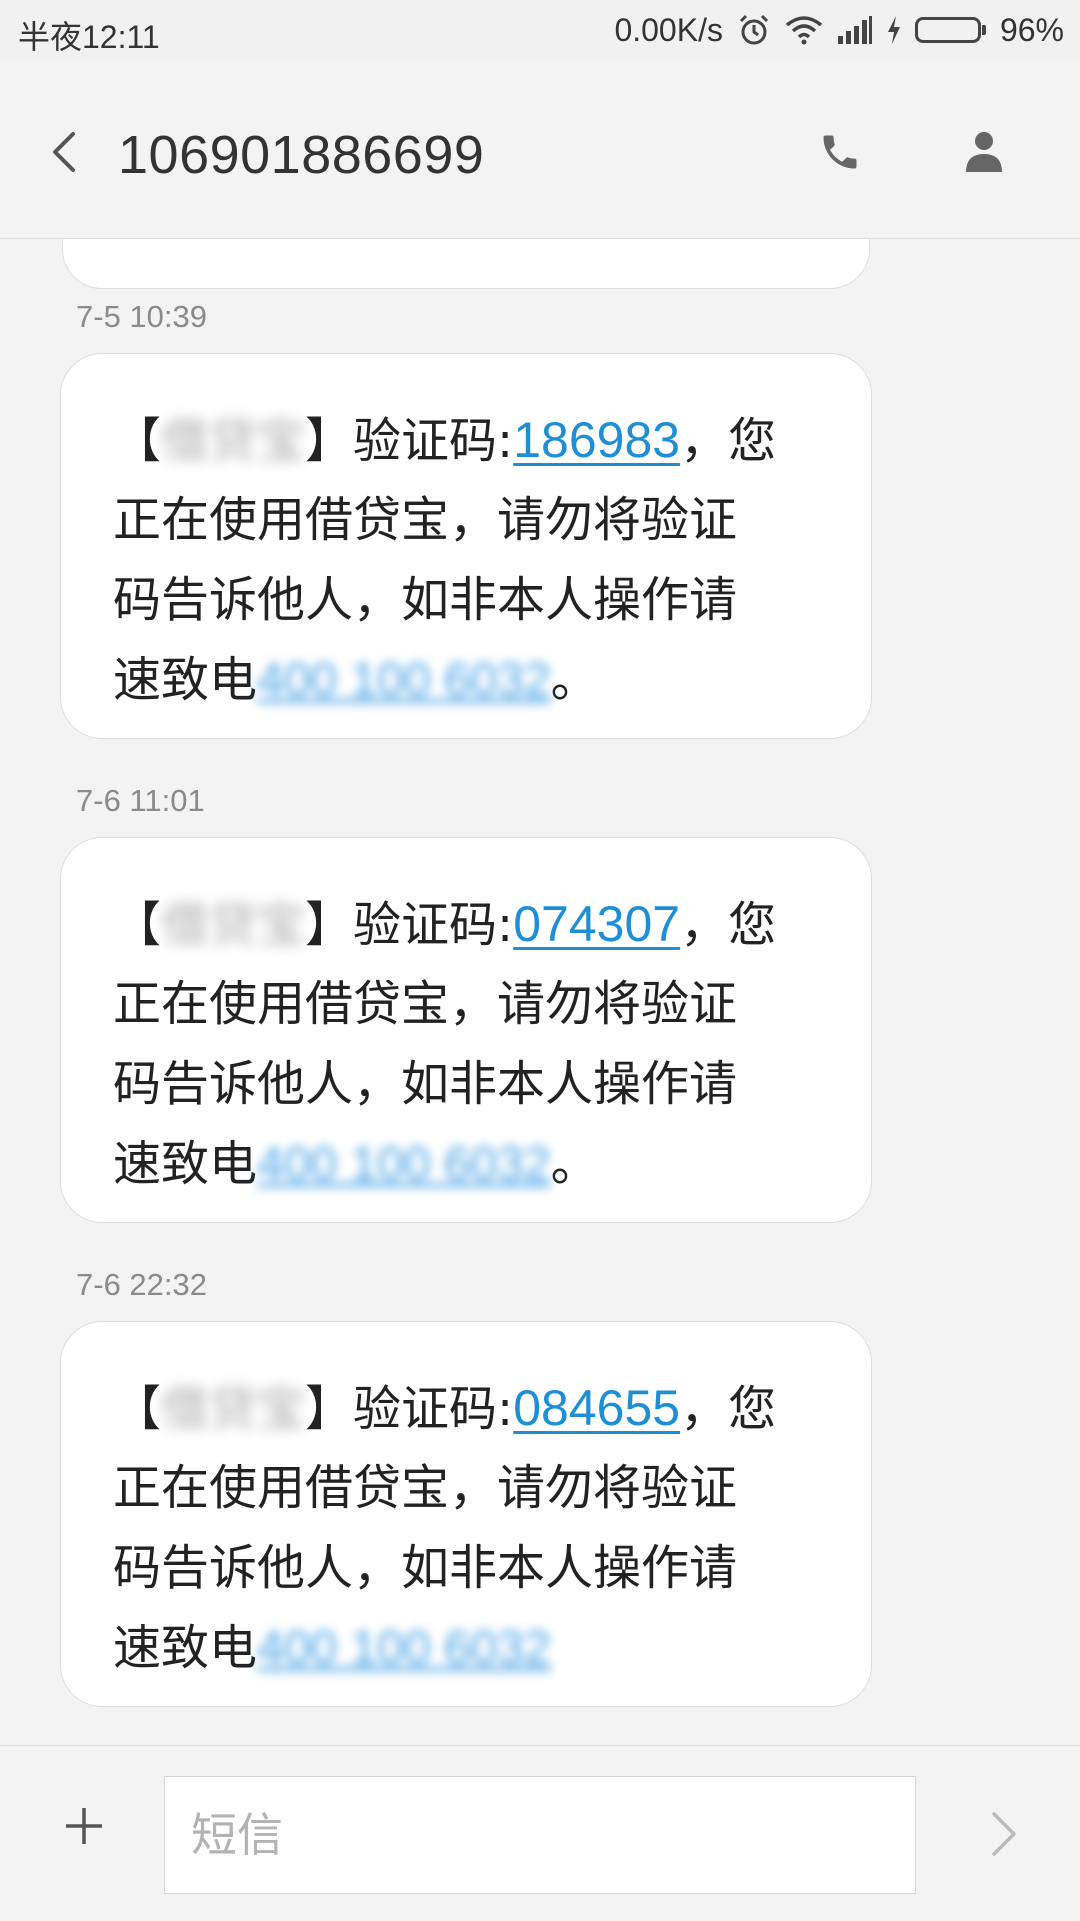 The width and height of the screenshot is (1080, 1921). I want to click on plus-icon, so click(84, 1826).